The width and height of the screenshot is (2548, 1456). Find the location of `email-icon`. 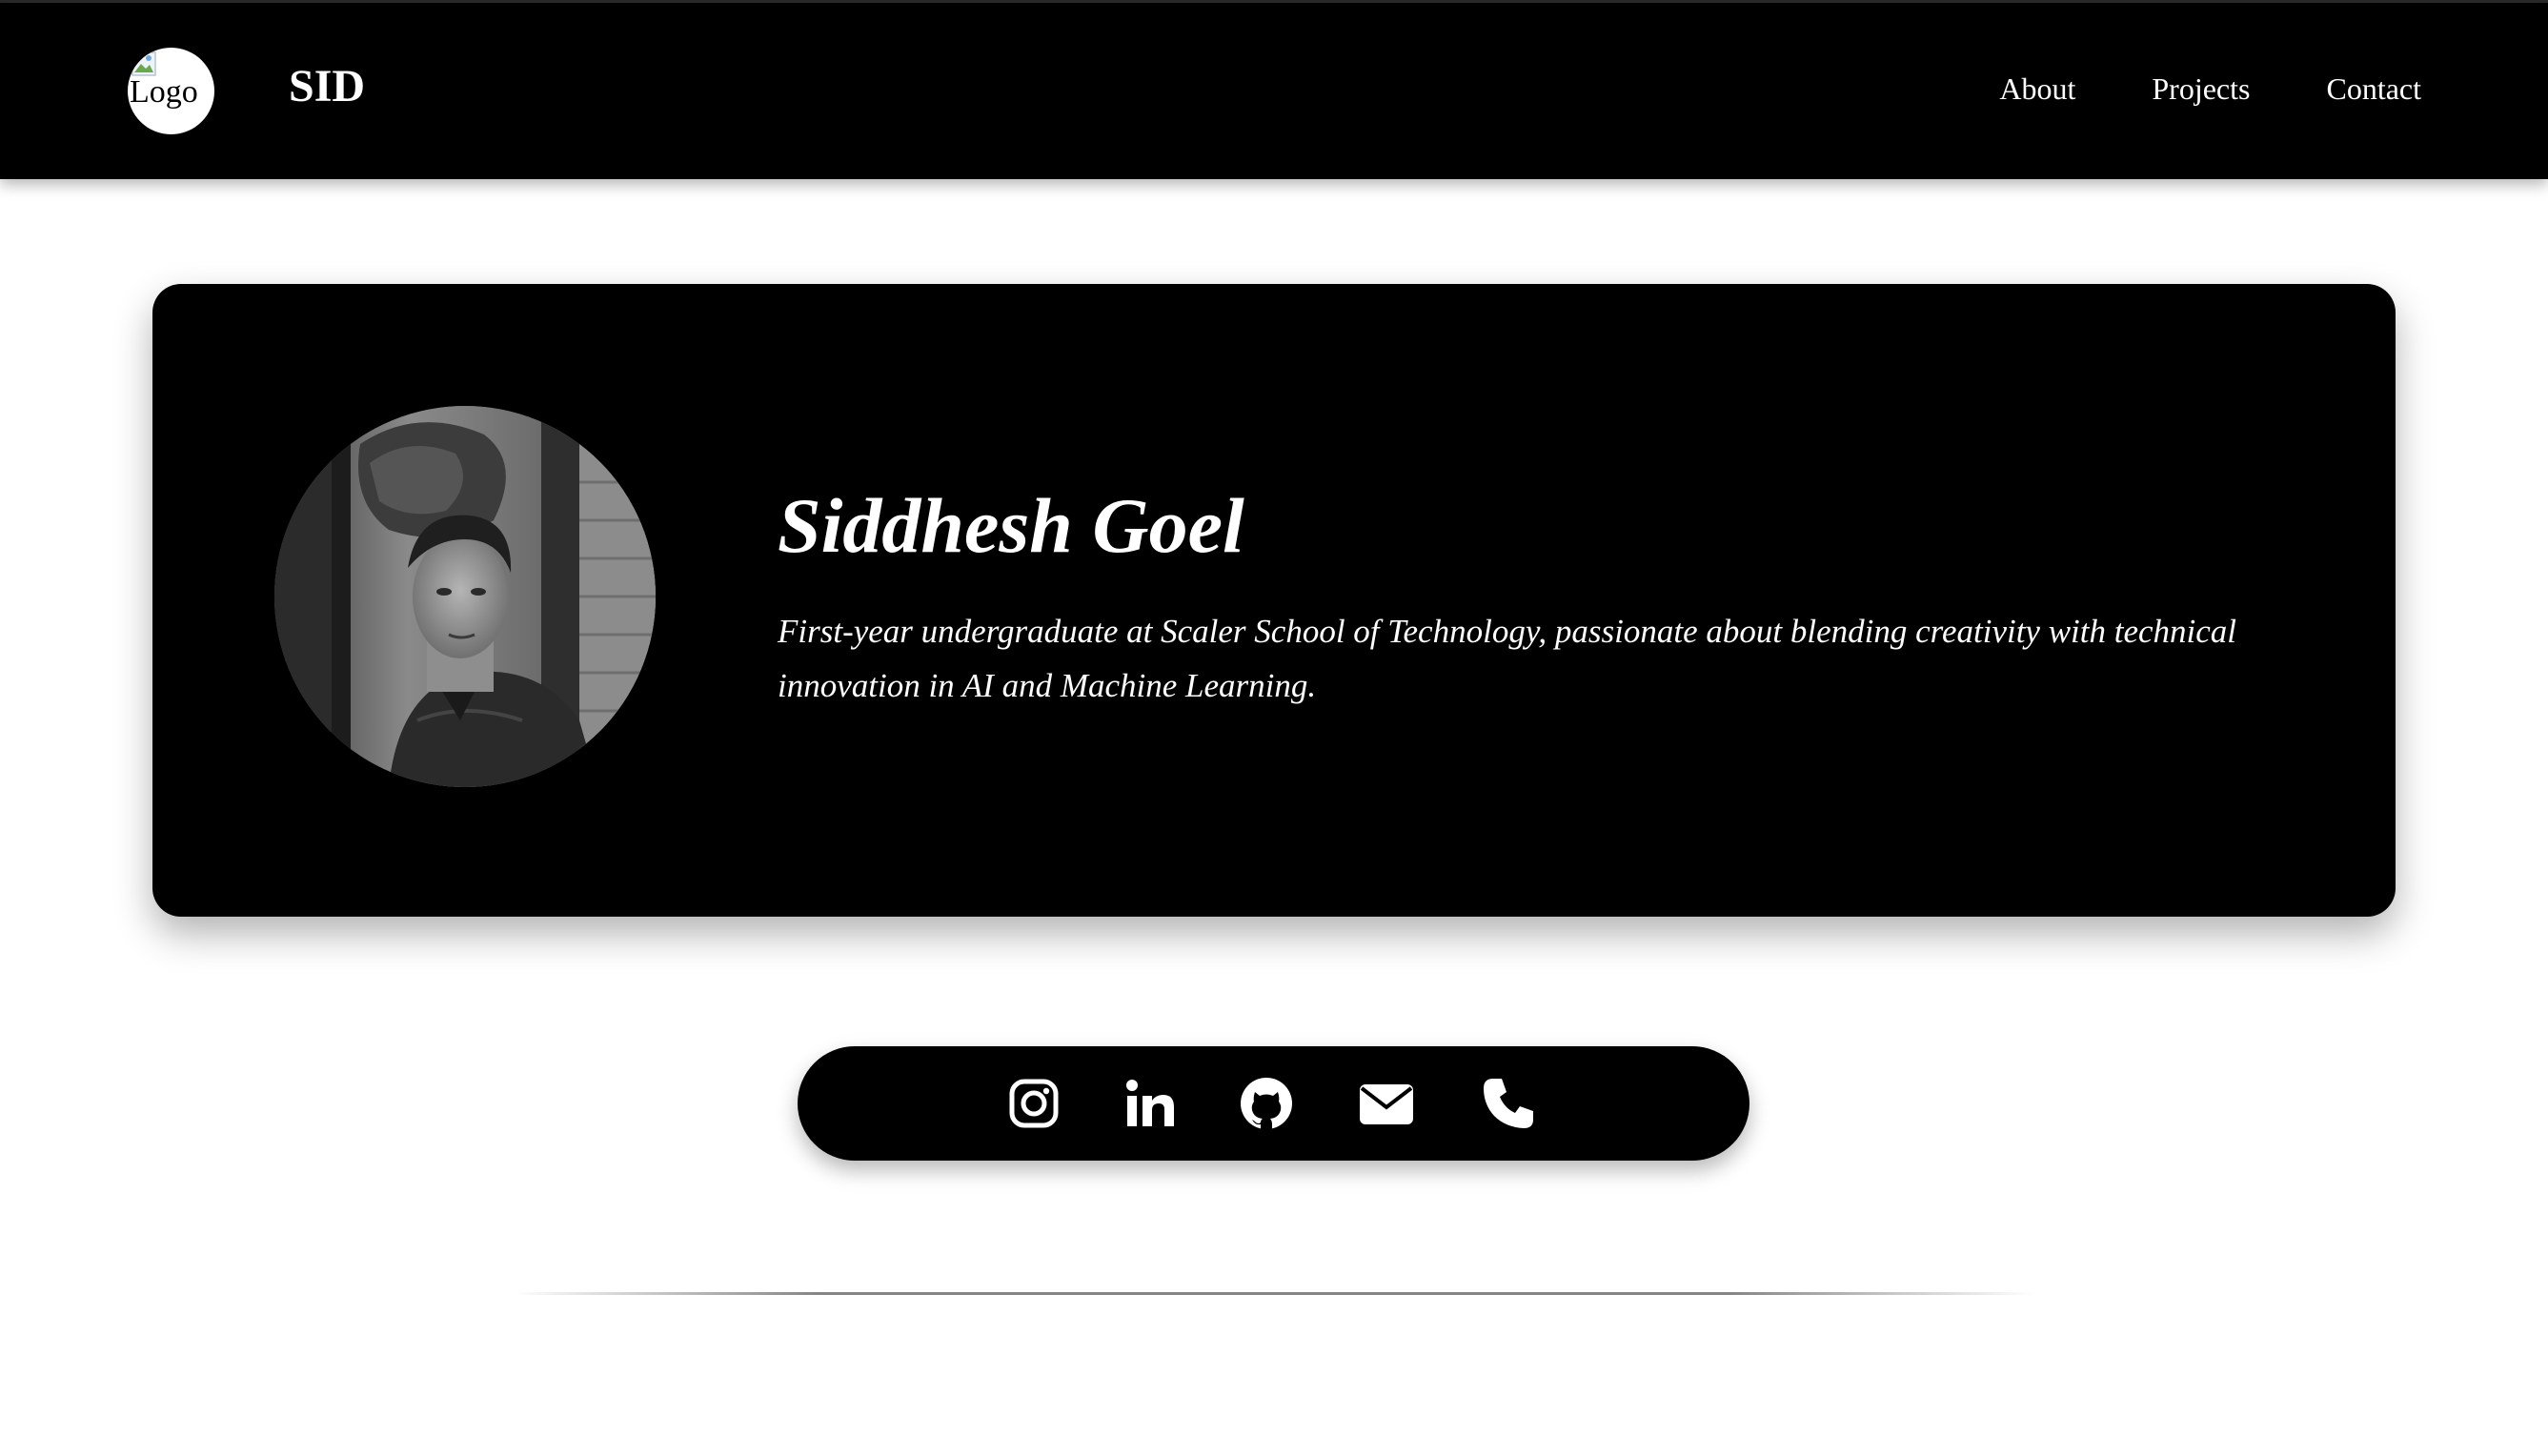

email-icon is located at coordinates (1386, 1104).